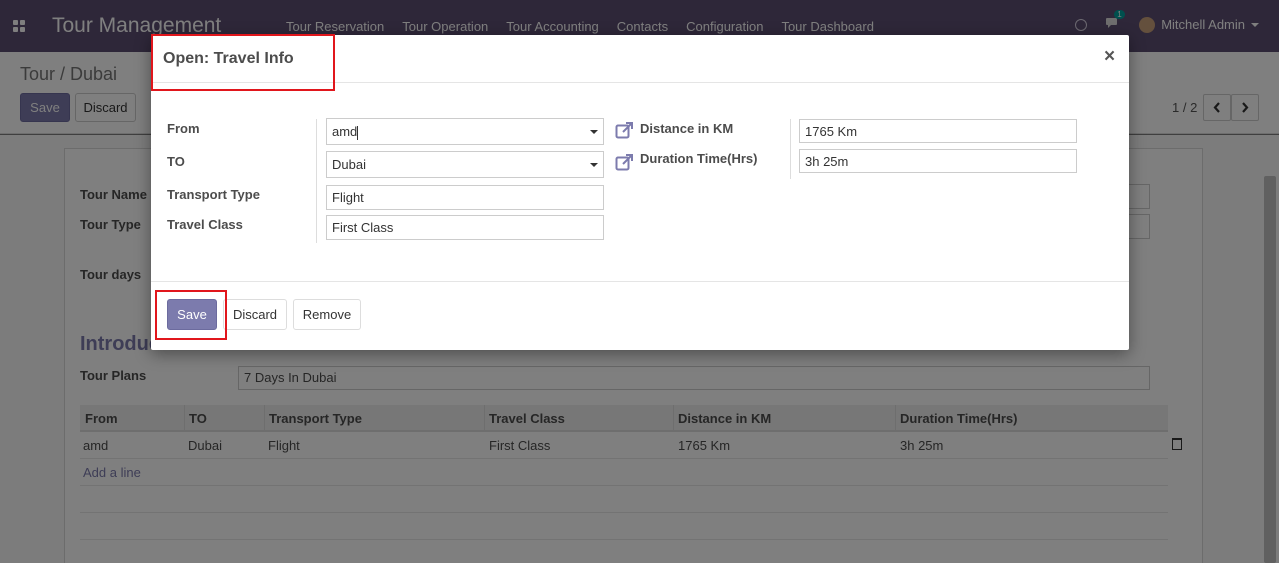 This screenshot has width=1279, height=563. Describe the element at coordinates (345, 131) in the screenshot. I see `from-value: amd` at that location.